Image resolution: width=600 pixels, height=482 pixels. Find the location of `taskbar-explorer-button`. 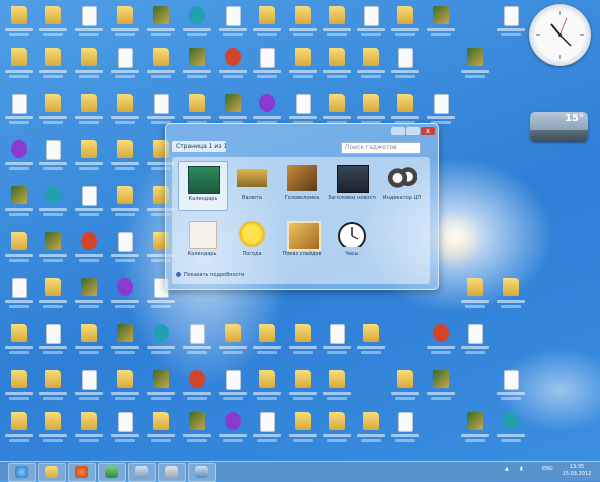

taskbar-explorer-button is located at coordinates (52, 472).